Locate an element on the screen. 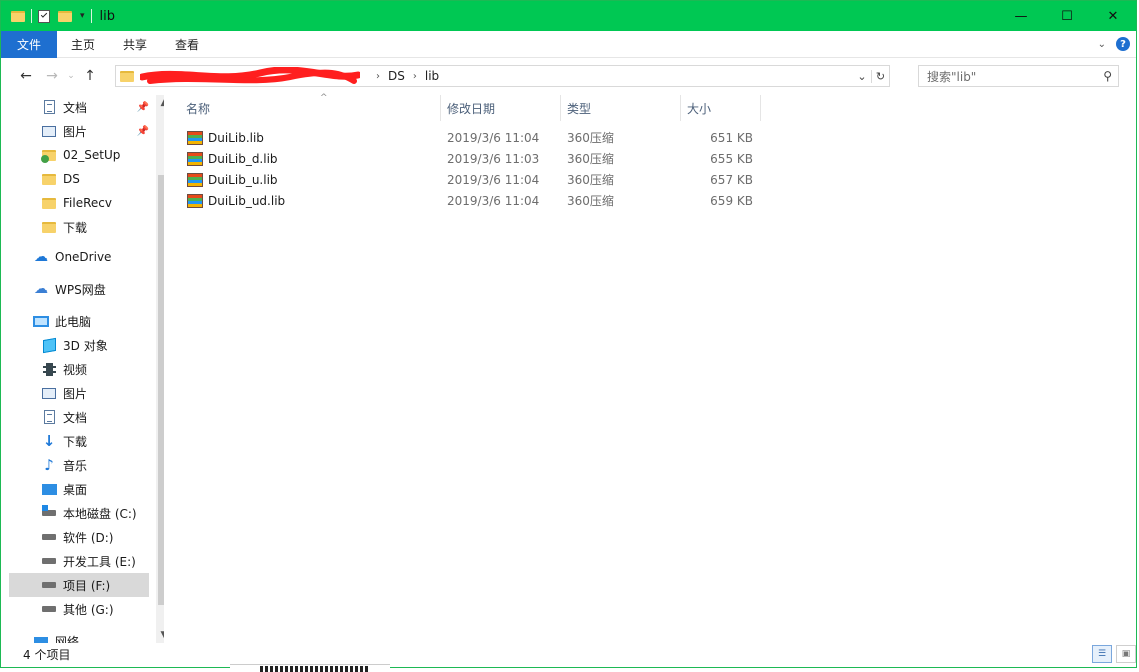 The width and height of the screenshot is (1139, 672). title-bar: ▾ lib — ☐ ✕ is located at coordinates (568, 16).